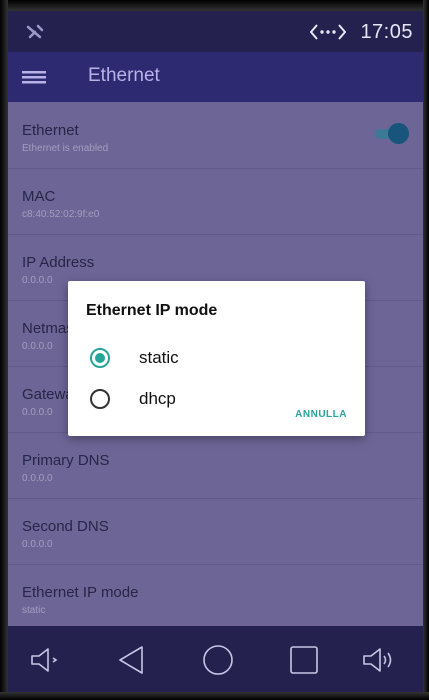 The height and width of the screenshot is (700, 429). Describe the element at coordinates (159, 357) in the screenshot. I see `option-label: static` at that location.